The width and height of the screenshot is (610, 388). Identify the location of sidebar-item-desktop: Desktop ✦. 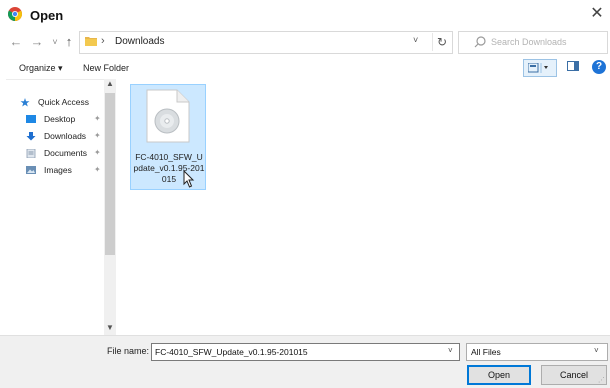
(71, 119).